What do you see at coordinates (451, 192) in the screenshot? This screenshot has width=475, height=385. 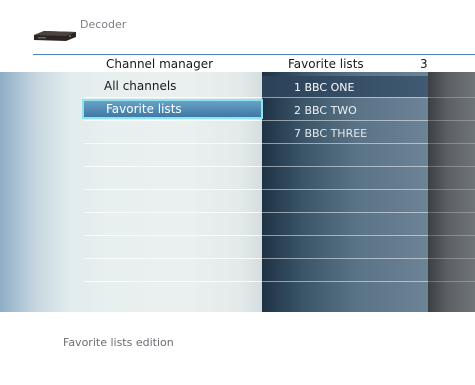 I see `right-strip` at bounding box center [451, 192].